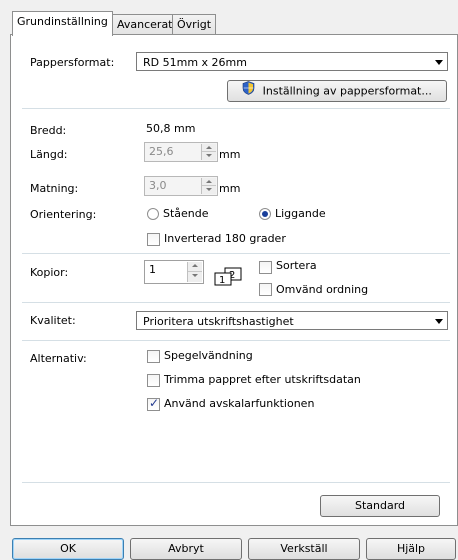  I want to click on options-label: Alternativ:, so click(58, 358).